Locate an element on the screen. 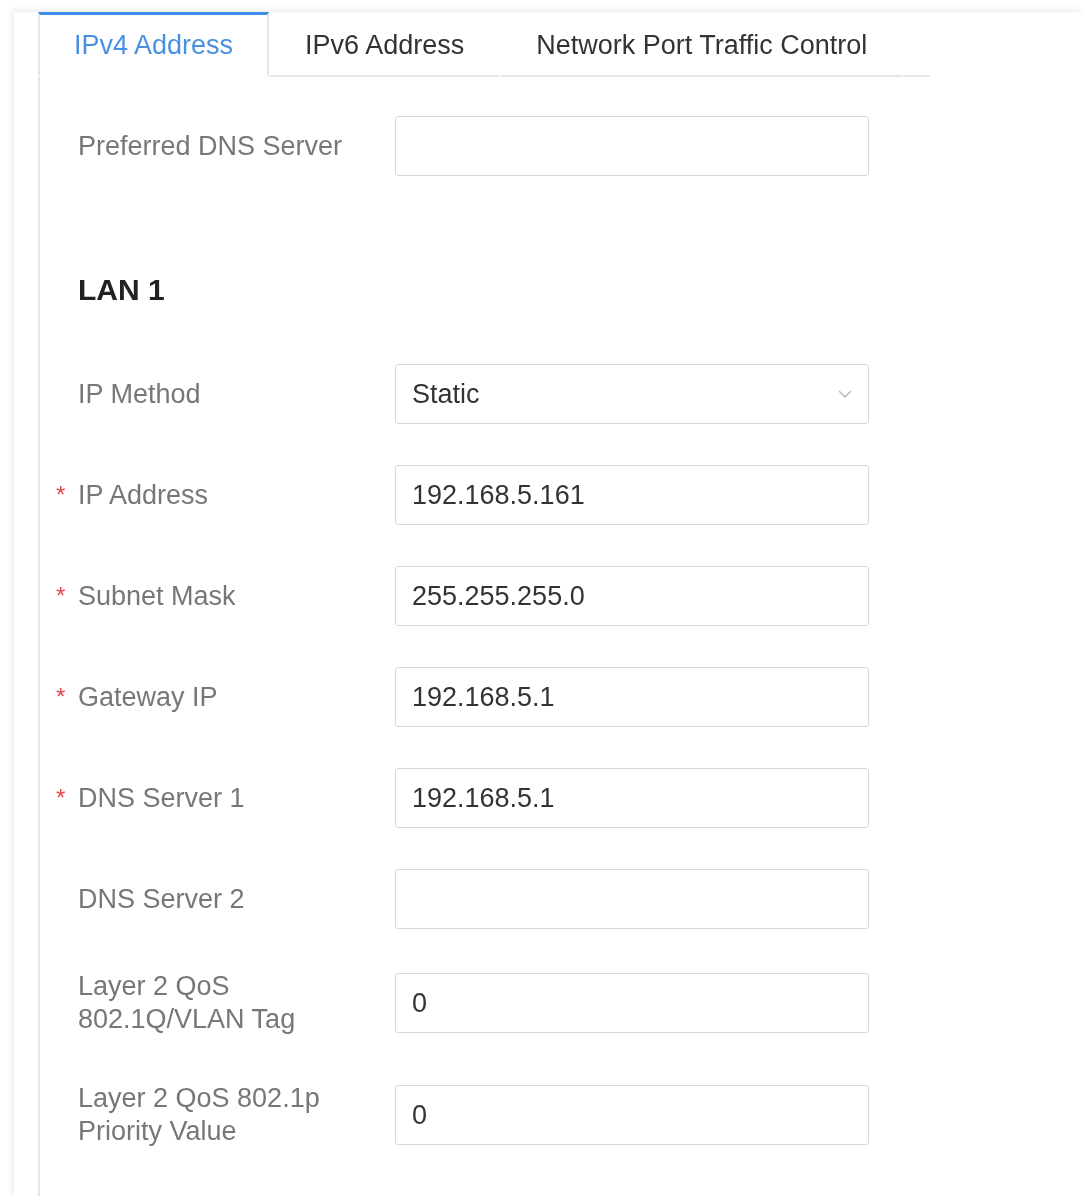 Image resolution: width=1083 pixels, height=1196 pixels. field-label: Preferred DNS Server is located at coordinates (211, 146).